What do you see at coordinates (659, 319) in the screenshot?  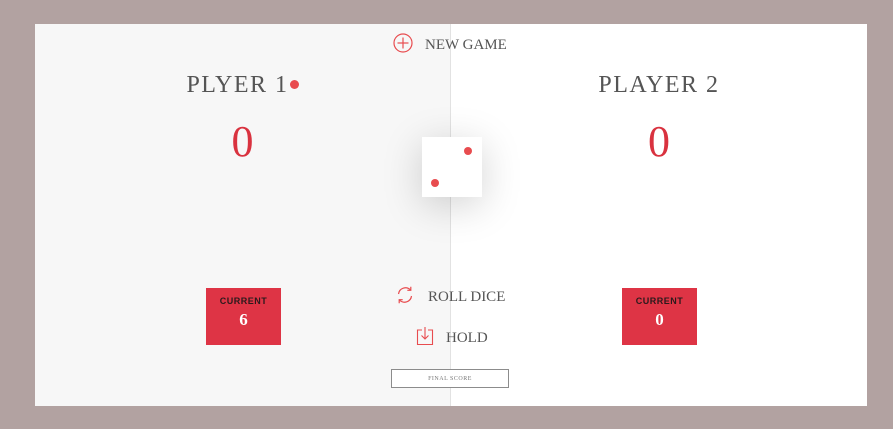 I see `player-2-current-score: 0` at bounding box center [659, 319].